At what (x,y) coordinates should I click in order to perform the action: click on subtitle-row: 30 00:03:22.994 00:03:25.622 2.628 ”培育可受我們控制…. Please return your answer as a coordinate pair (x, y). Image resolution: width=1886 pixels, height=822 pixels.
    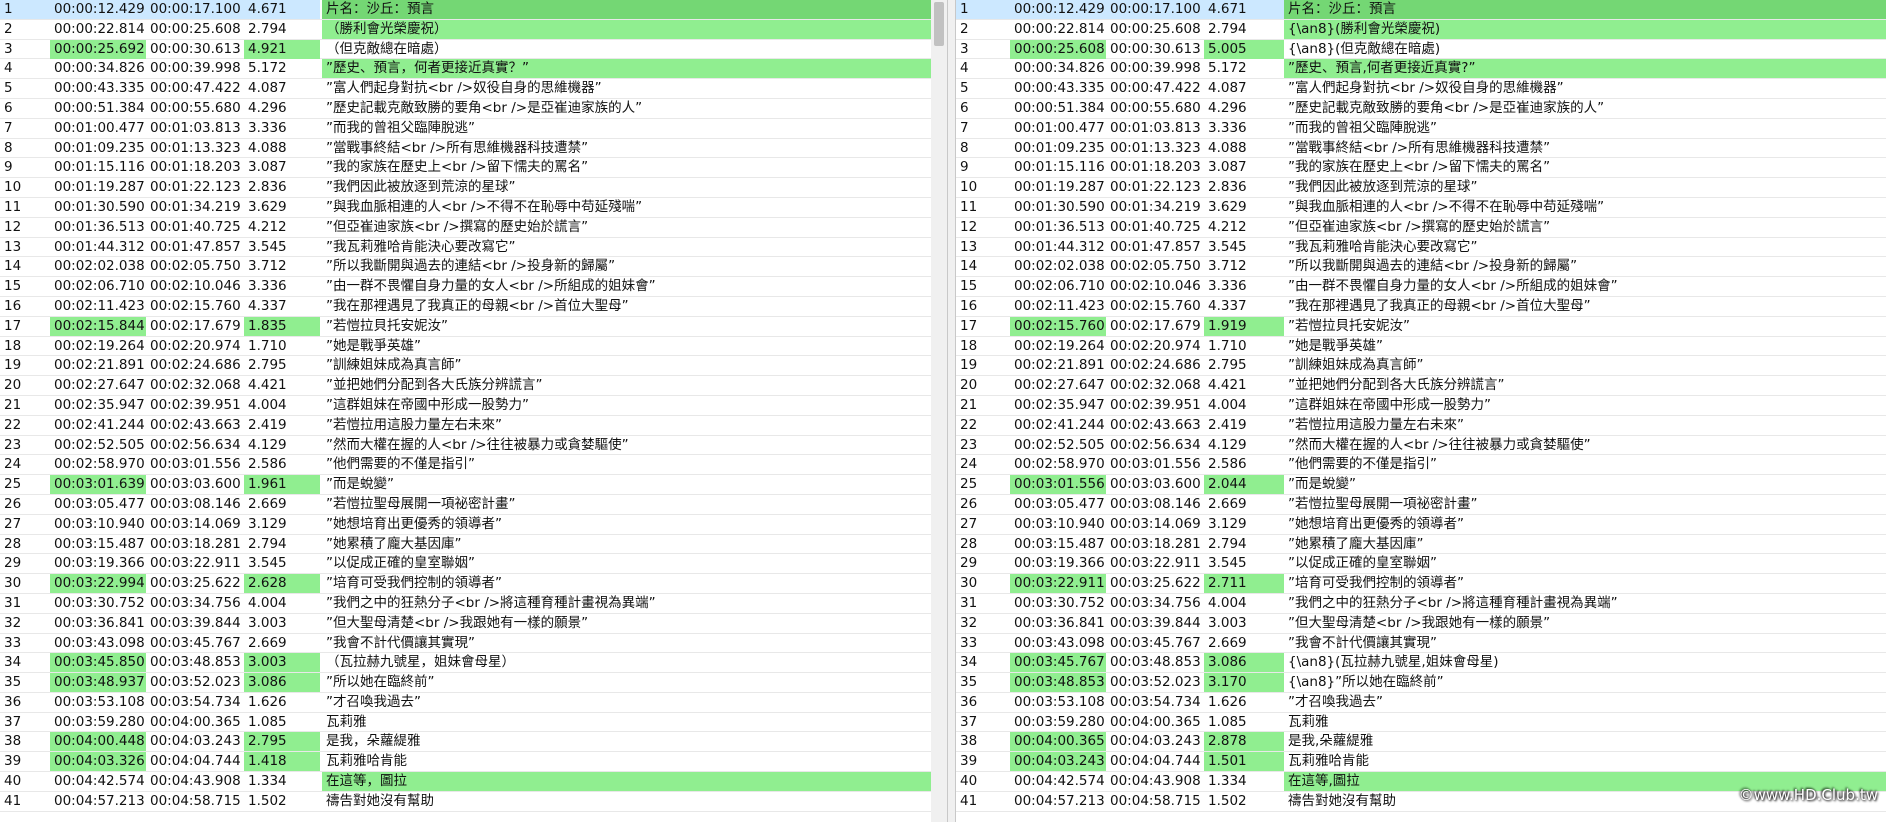
    Looking at the image, I should click on (473, 584).